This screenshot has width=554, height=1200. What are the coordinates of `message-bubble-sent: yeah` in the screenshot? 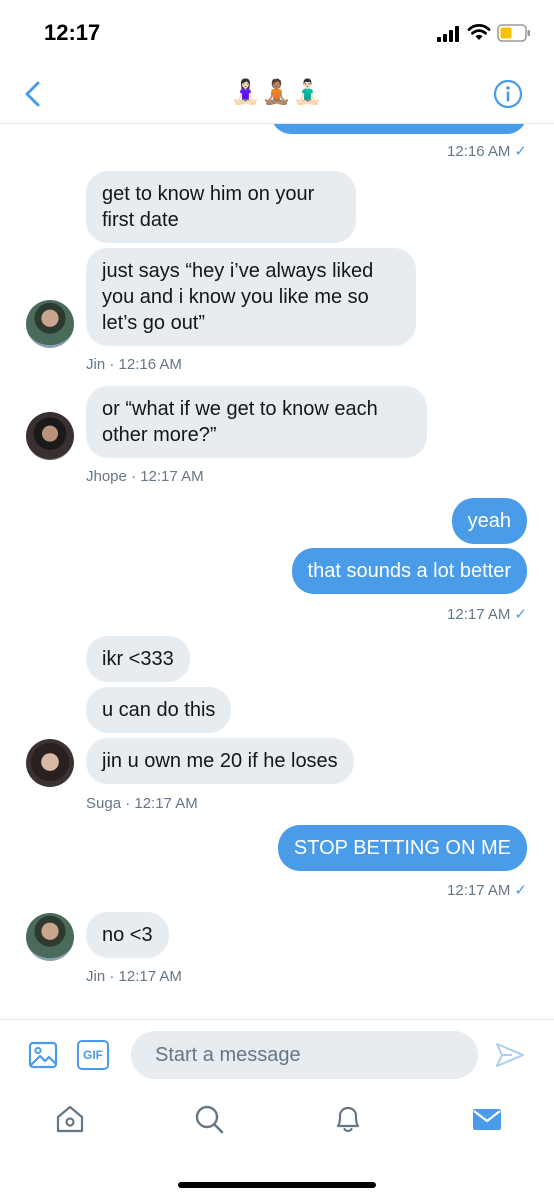 It's located at (489, 521).